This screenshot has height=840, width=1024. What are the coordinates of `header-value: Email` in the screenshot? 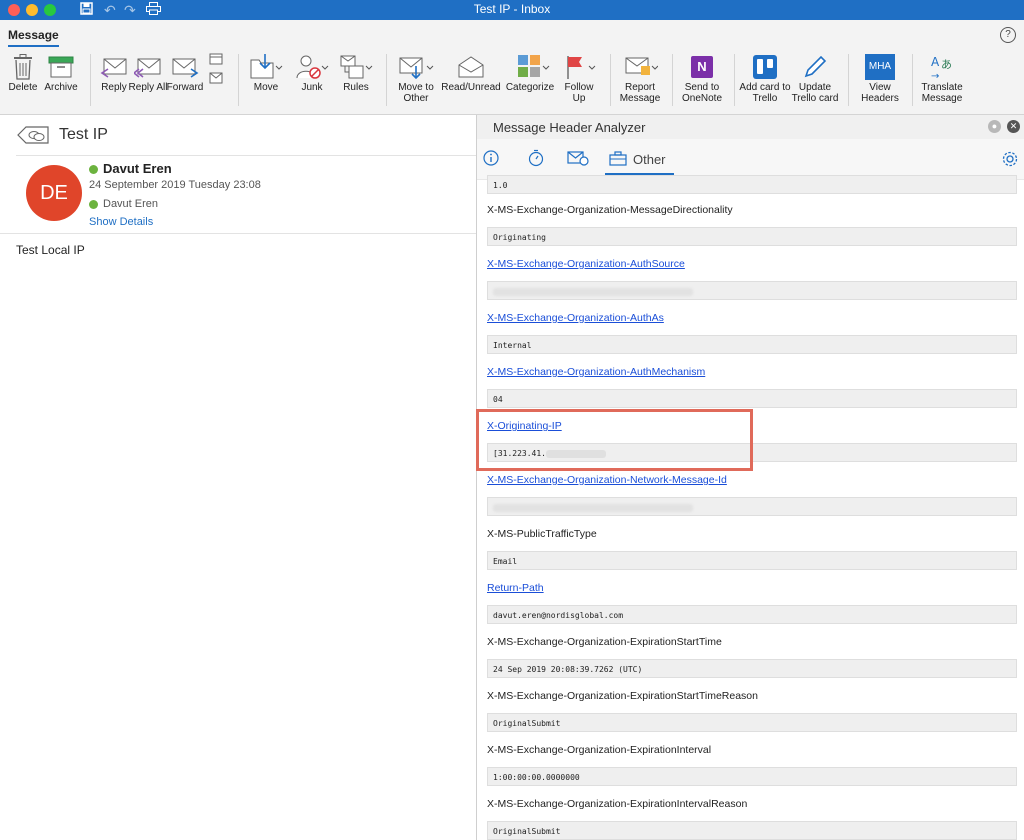 It's located at (752, 560).